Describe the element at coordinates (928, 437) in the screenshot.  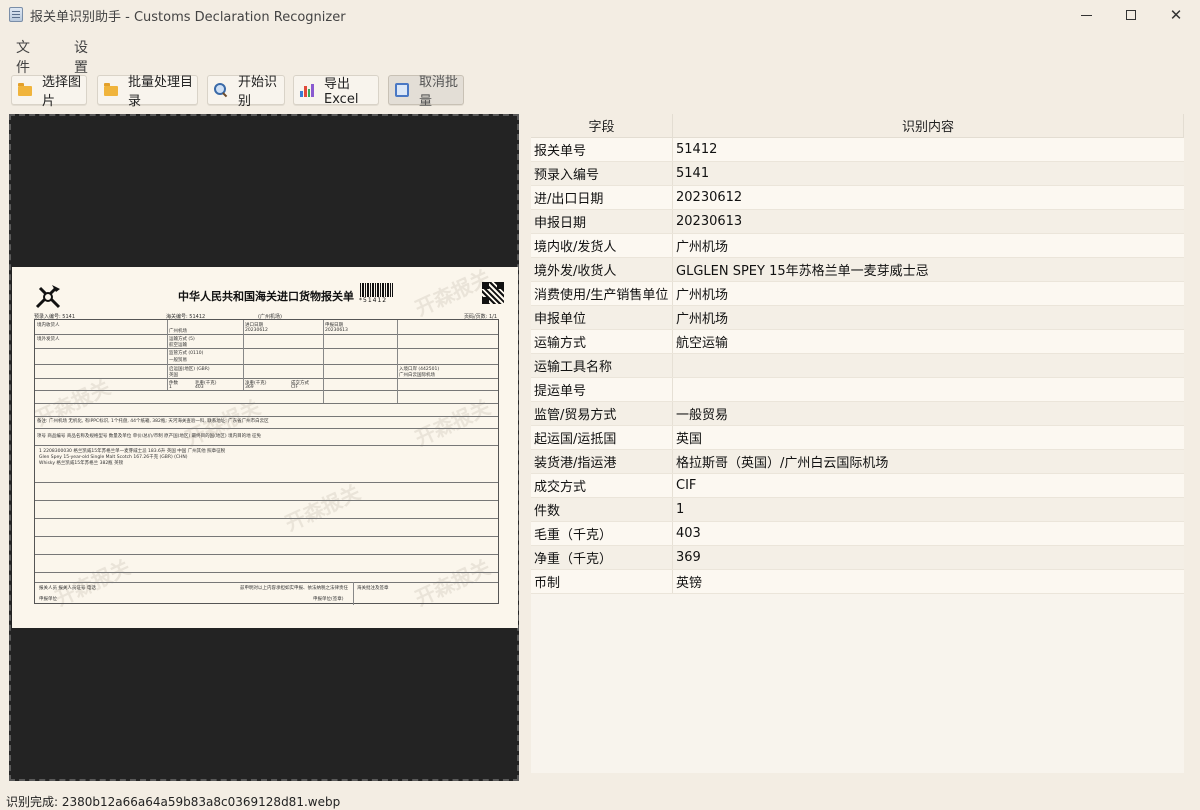
I see `field-value-cell: 英国` at that location.